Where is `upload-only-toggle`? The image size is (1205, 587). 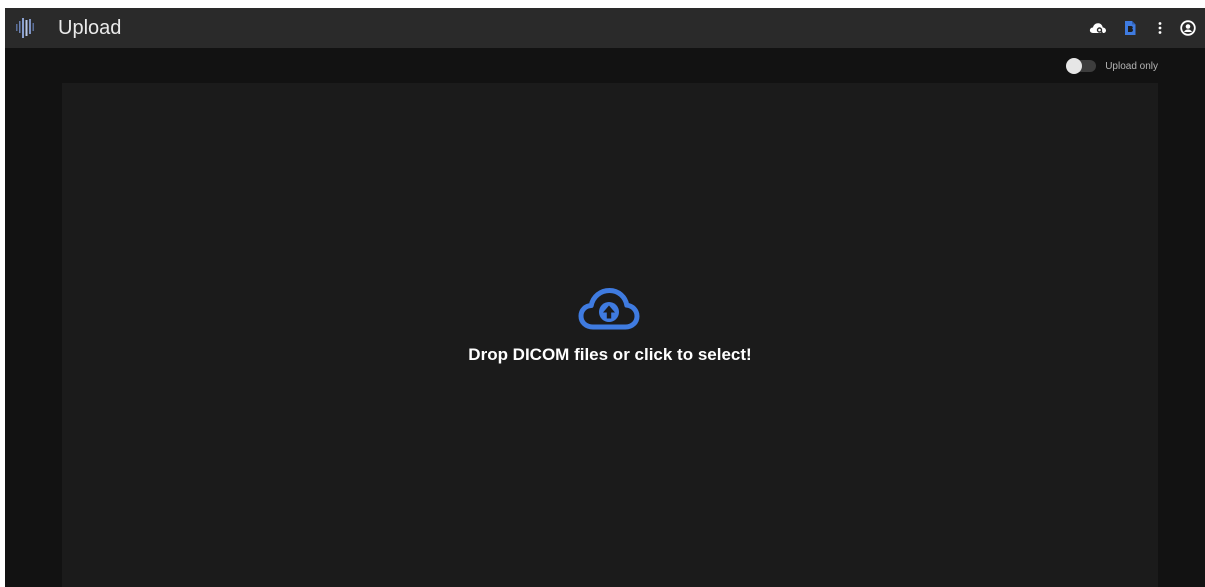 upload-only-toggle is located at coordinates (1081, 66).